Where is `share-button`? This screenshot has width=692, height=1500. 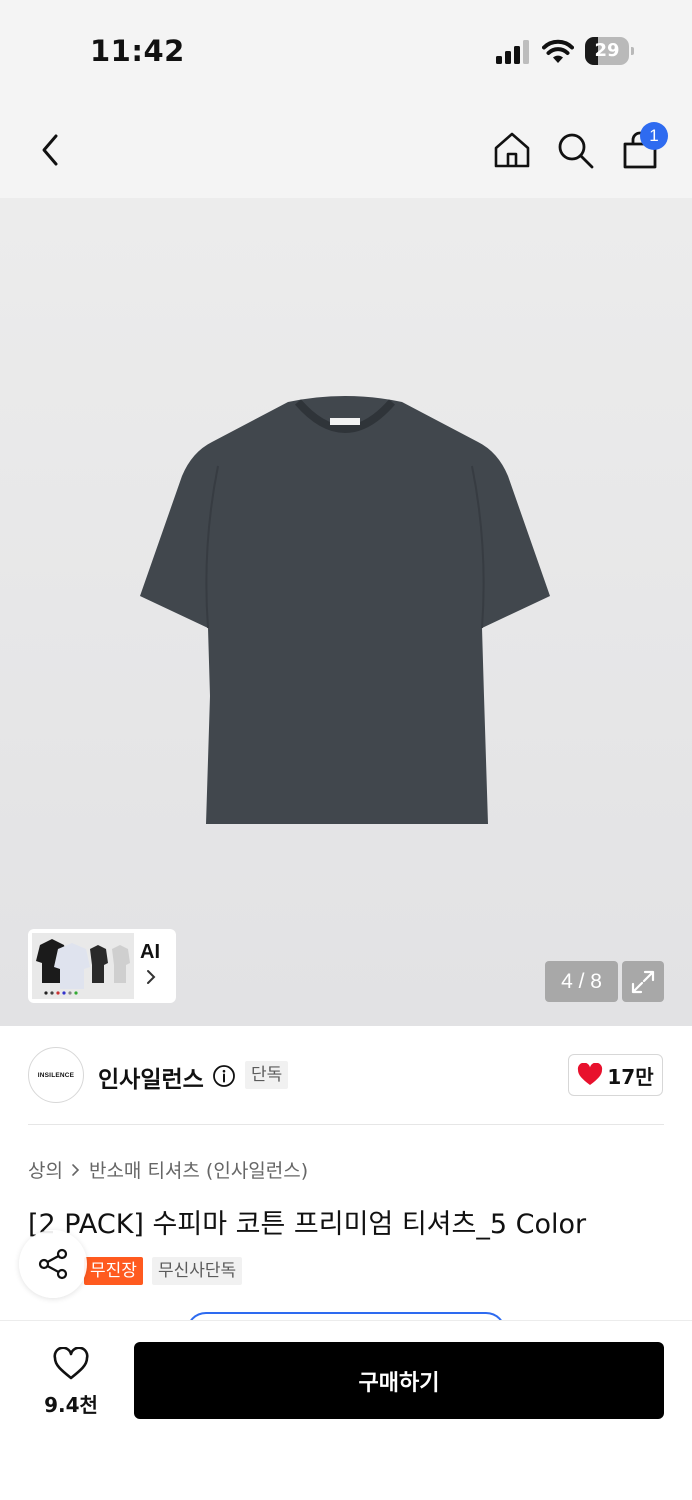
share-button is located at coordinates (53, 1264).